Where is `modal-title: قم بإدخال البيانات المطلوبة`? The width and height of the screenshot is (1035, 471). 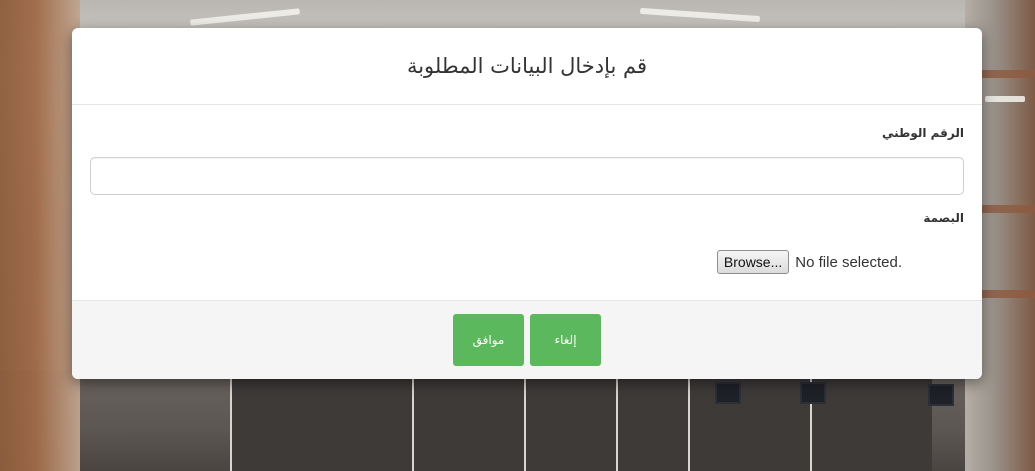 modal-title: قم بإدخال البيانات المطلوبة is located at coordinates (527, 66).